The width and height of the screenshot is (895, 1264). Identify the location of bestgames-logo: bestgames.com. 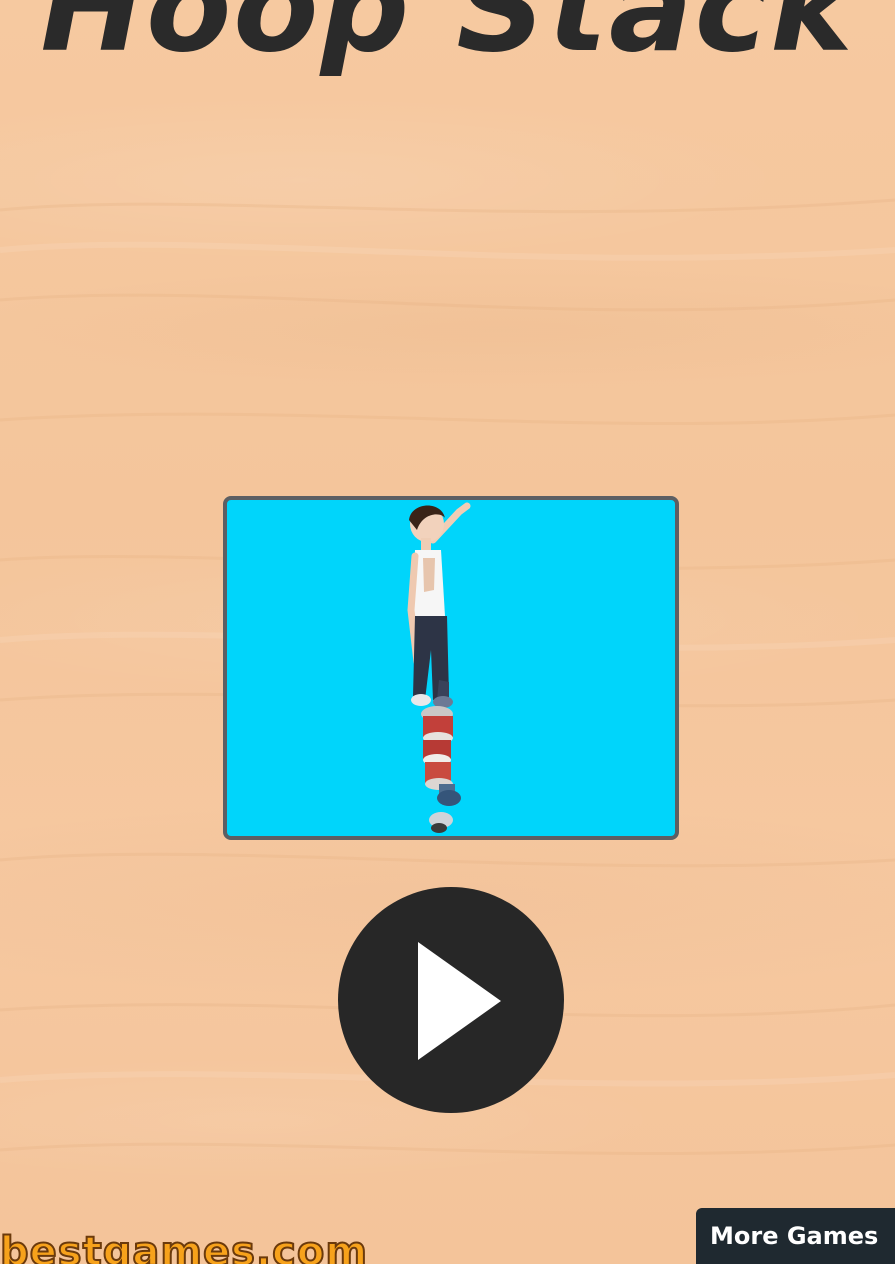
(184, 1246).